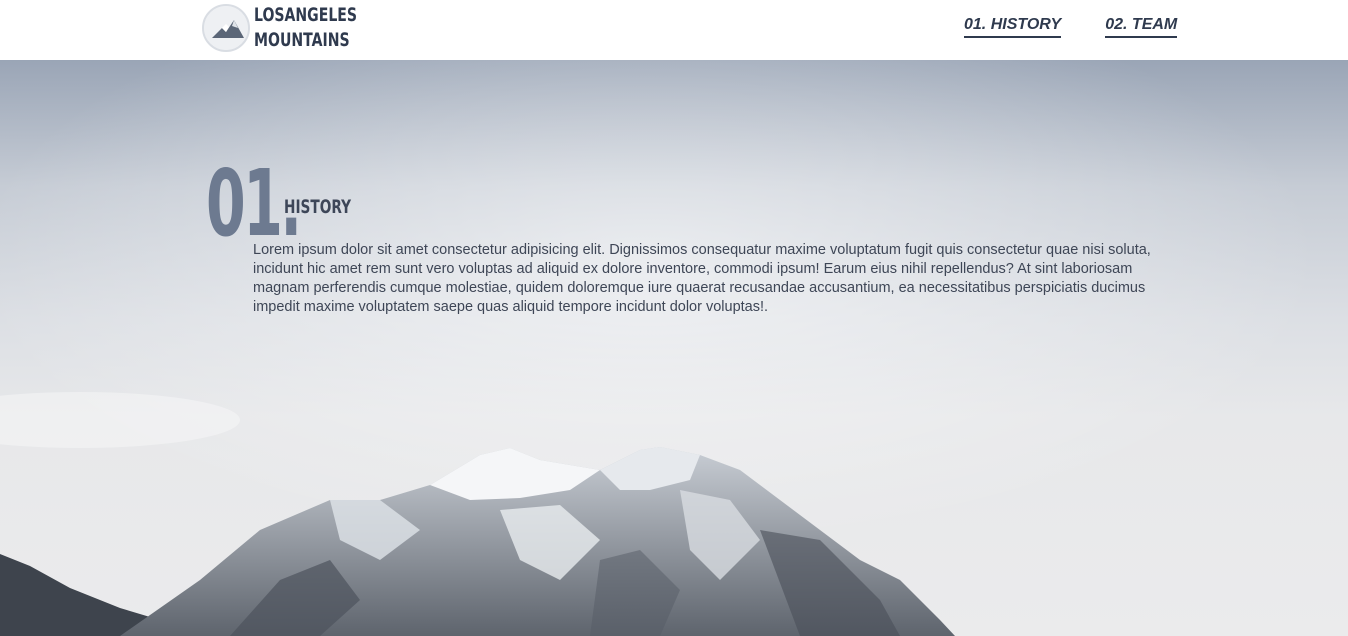 The height and width of the screenshot is (636, 1348). What do you see at coordinates (306, 15) in the screenshot?
I see `logo-line1: LOSANGELES` at bounding box center [306, 15].